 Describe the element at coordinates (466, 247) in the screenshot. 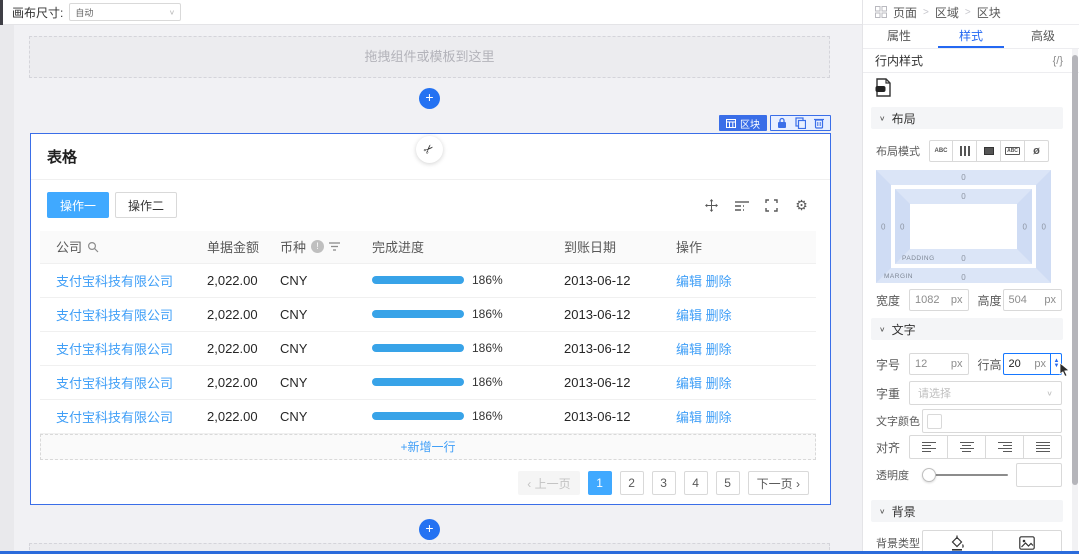

I see `col-progress: 完成进度` at that location.